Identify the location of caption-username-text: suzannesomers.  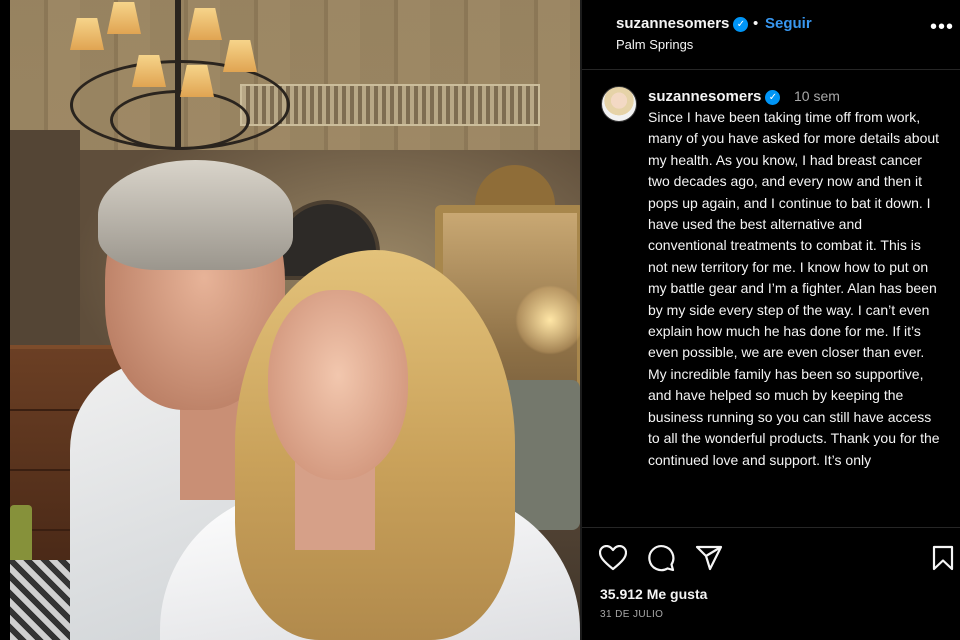
(704, 96).